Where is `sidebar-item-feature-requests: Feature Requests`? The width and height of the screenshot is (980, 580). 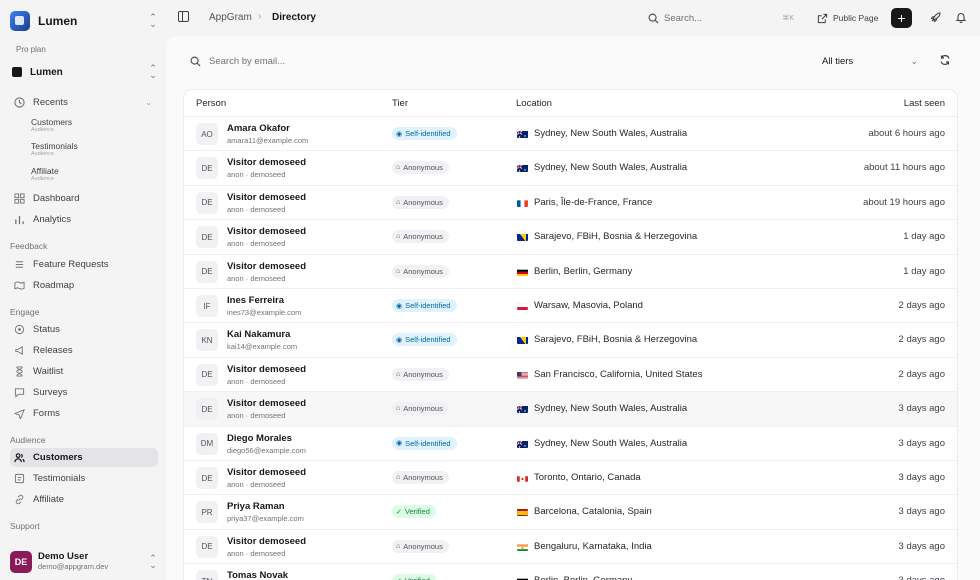 sidebar-item-feature-requests: Feature Requests is located at coordinates (84, 264).